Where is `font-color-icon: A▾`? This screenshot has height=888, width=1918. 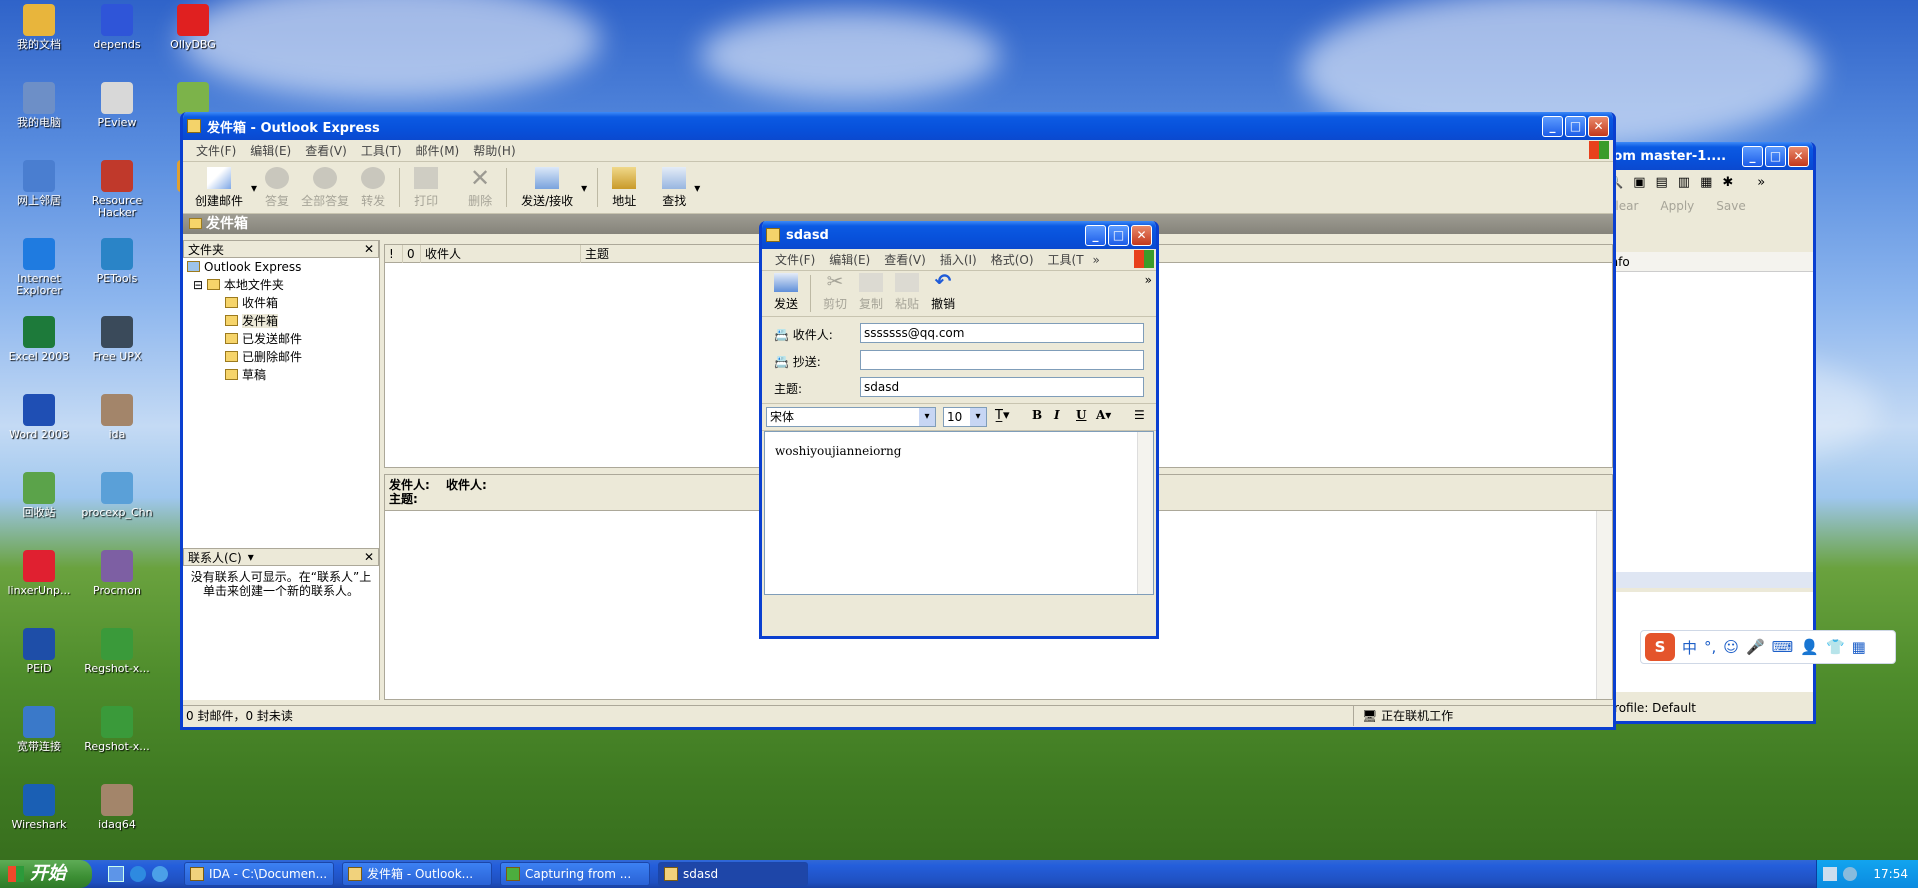
font-color-icon: A▾ is located at coordinates (1103, 415).